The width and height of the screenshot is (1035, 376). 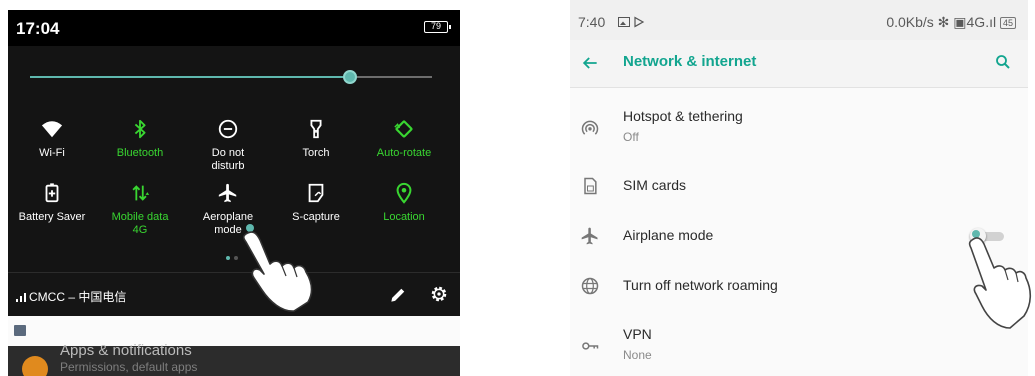 What do you see at coordinates (52, 153) in the screenshot?
I see `tile-label: Wi-Fi` at bounding box center [52, 153].